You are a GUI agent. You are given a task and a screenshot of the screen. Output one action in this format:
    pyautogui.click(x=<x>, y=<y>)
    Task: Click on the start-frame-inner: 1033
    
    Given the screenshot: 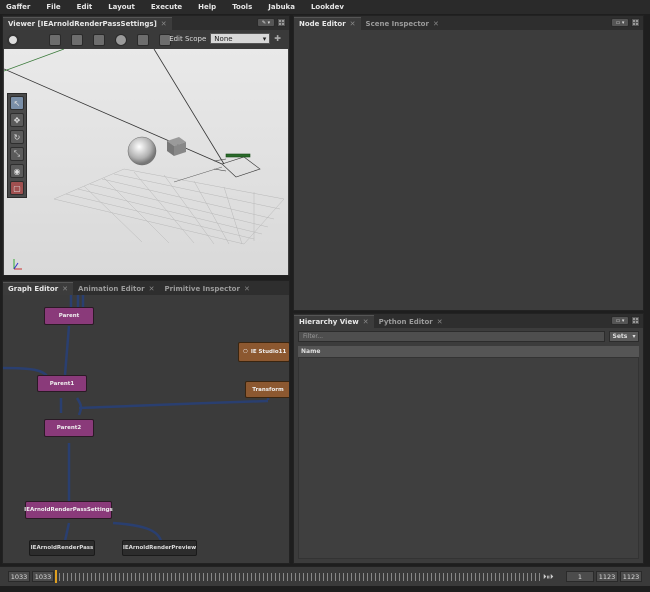 What is the action you would take?
    pyautogui.click(x=43, y=576)
    